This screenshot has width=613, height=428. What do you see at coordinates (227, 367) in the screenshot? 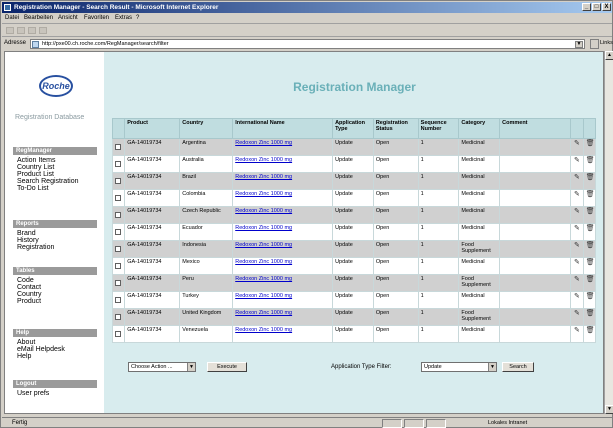
I see `execute-button: Execute` at bounding box center [227, 367].